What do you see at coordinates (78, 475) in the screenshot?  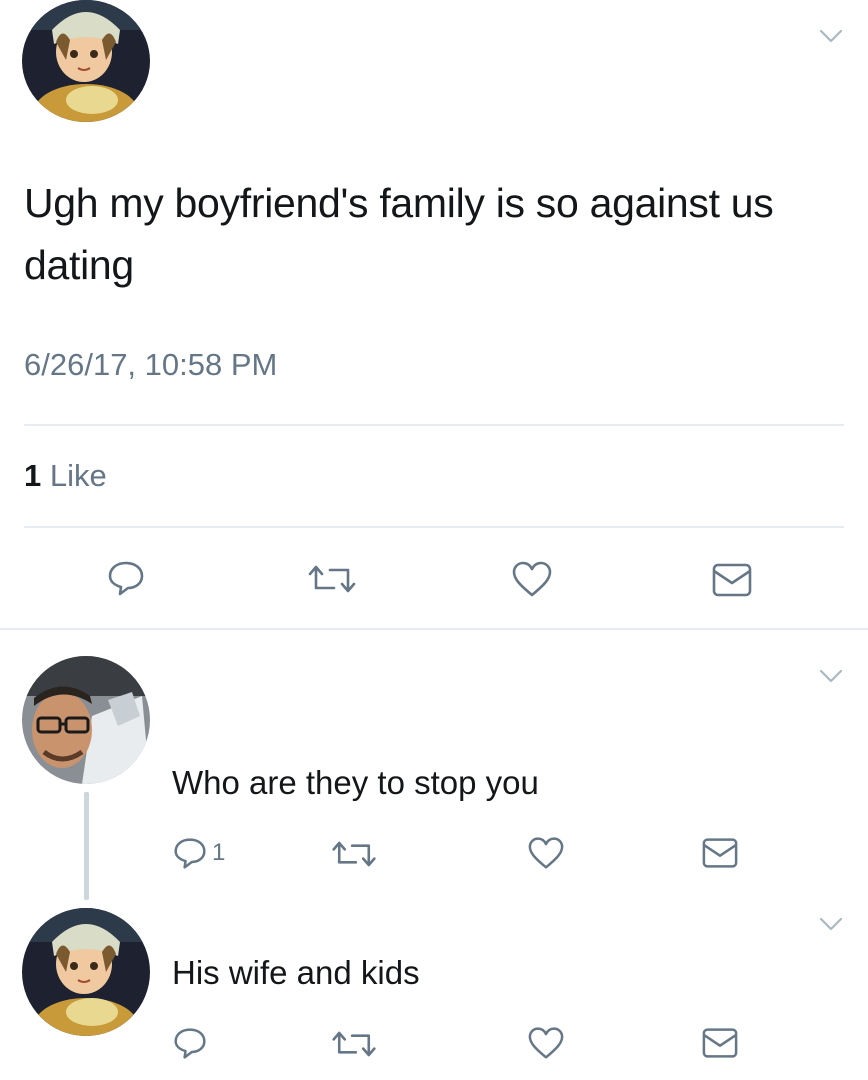 I see `likes-label: Like` at bounding box center [78, 475].